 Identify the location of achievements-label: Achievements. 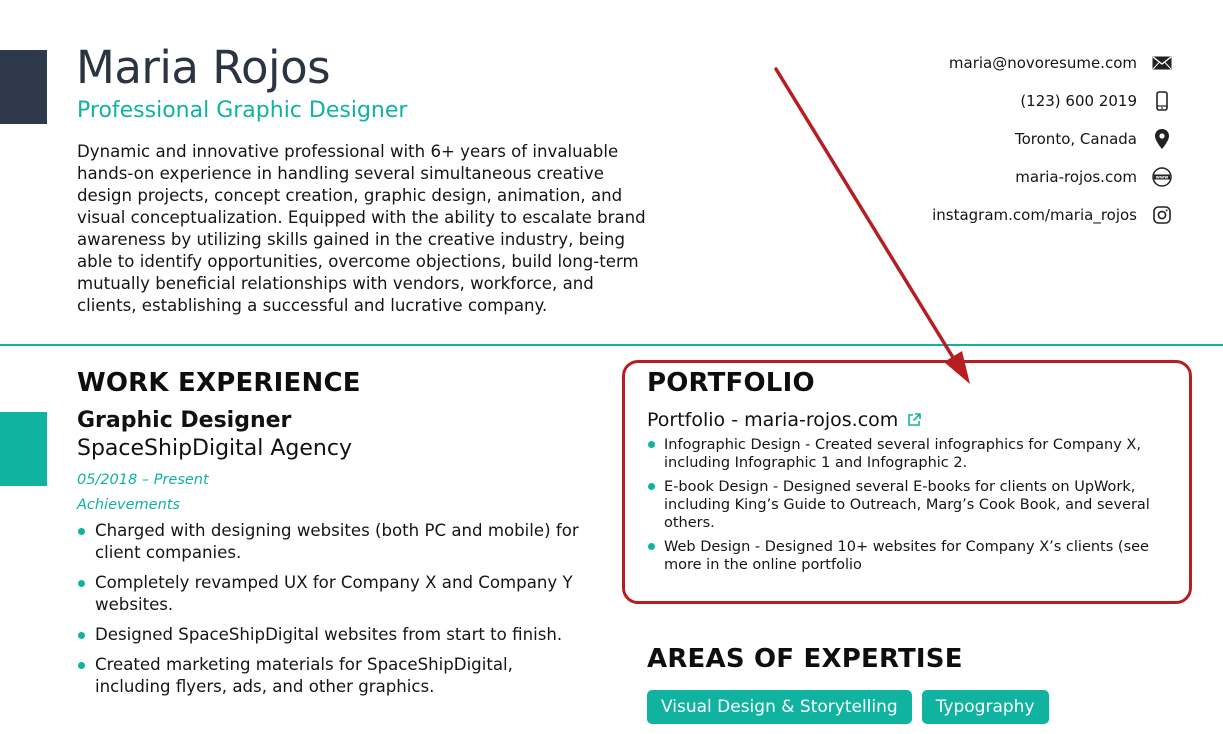
(129, 505).